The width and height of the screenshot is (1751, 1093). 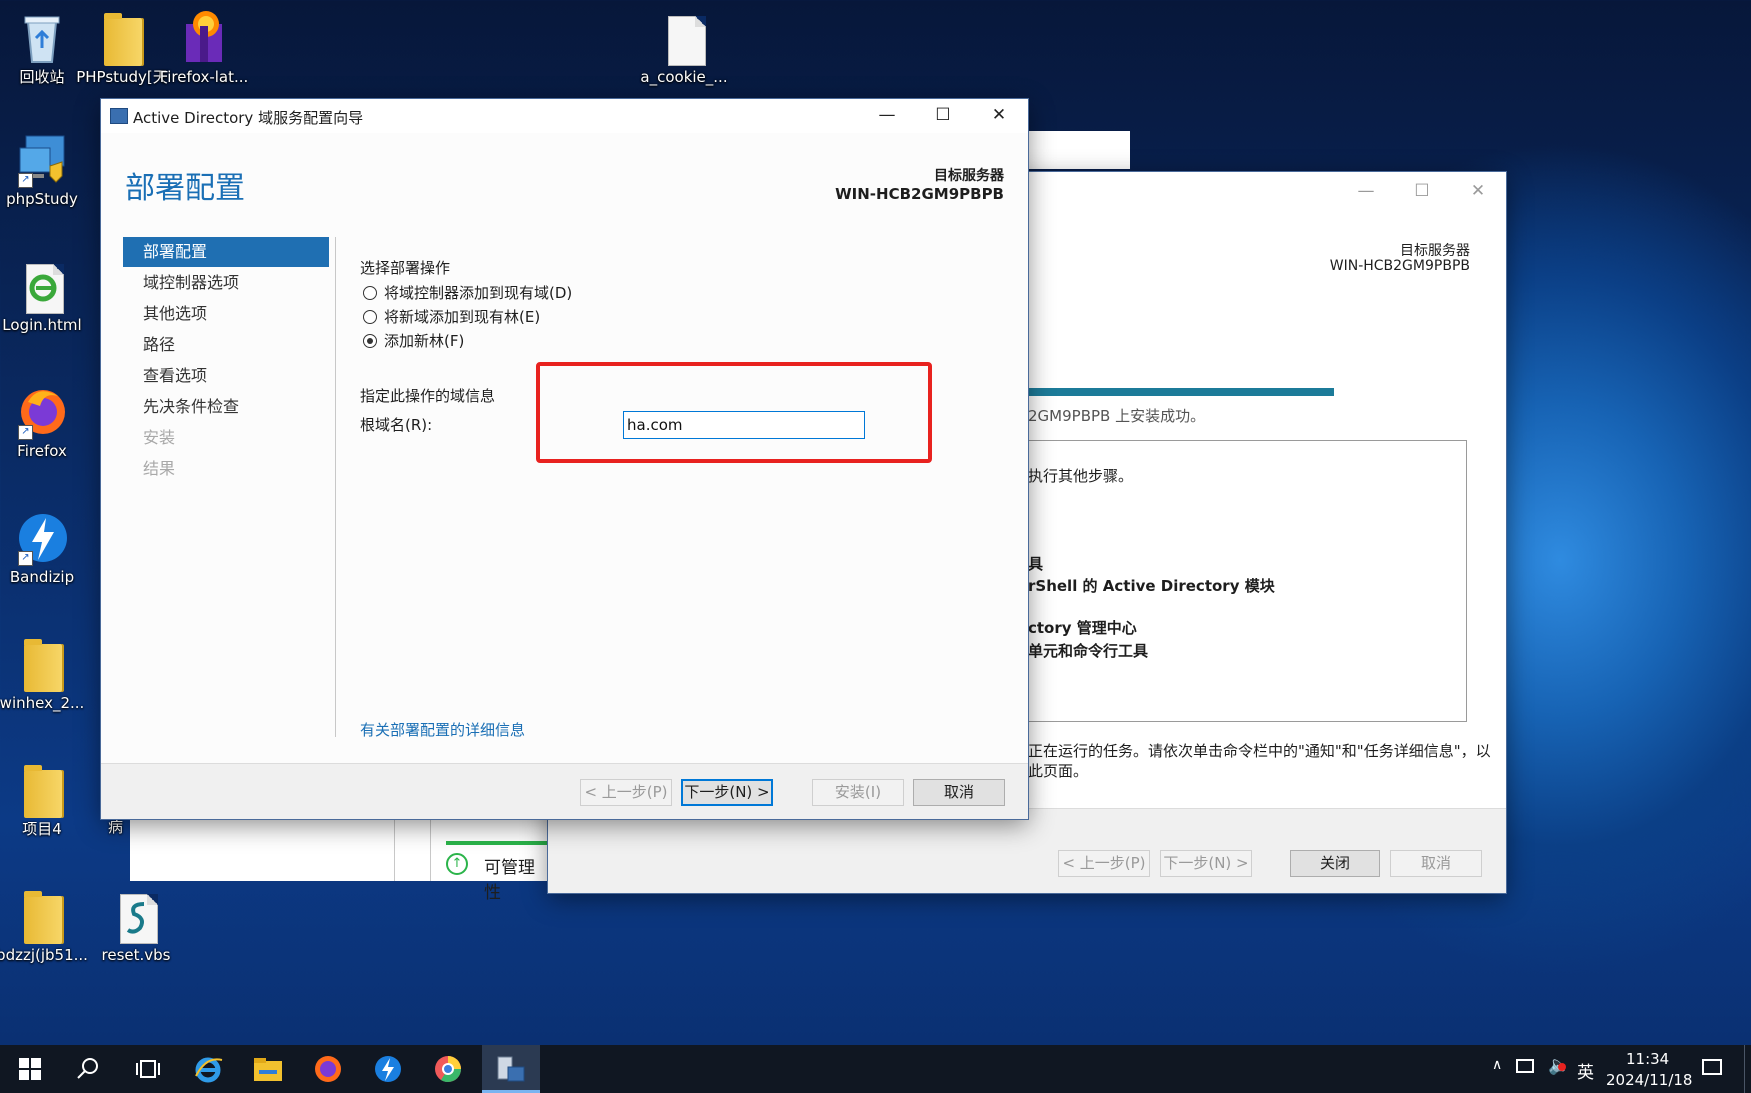 What do you see at coordinates (1559, 1065) in the screenshot?
I see `volume-muted-icon: 🔈` at bounding box center [1559, 1065].